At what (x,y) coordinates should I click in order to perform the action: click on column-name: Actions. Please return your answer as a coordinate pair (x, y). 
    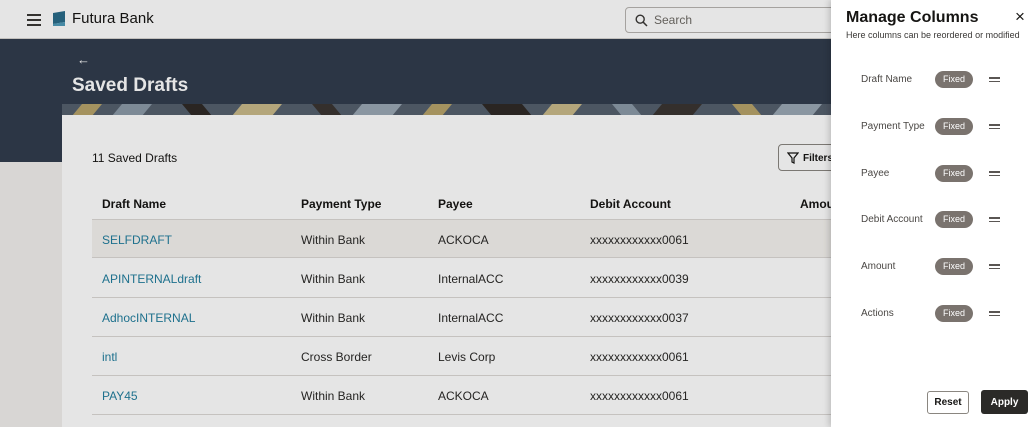
    Looking at the image, I should click on (877, 313).